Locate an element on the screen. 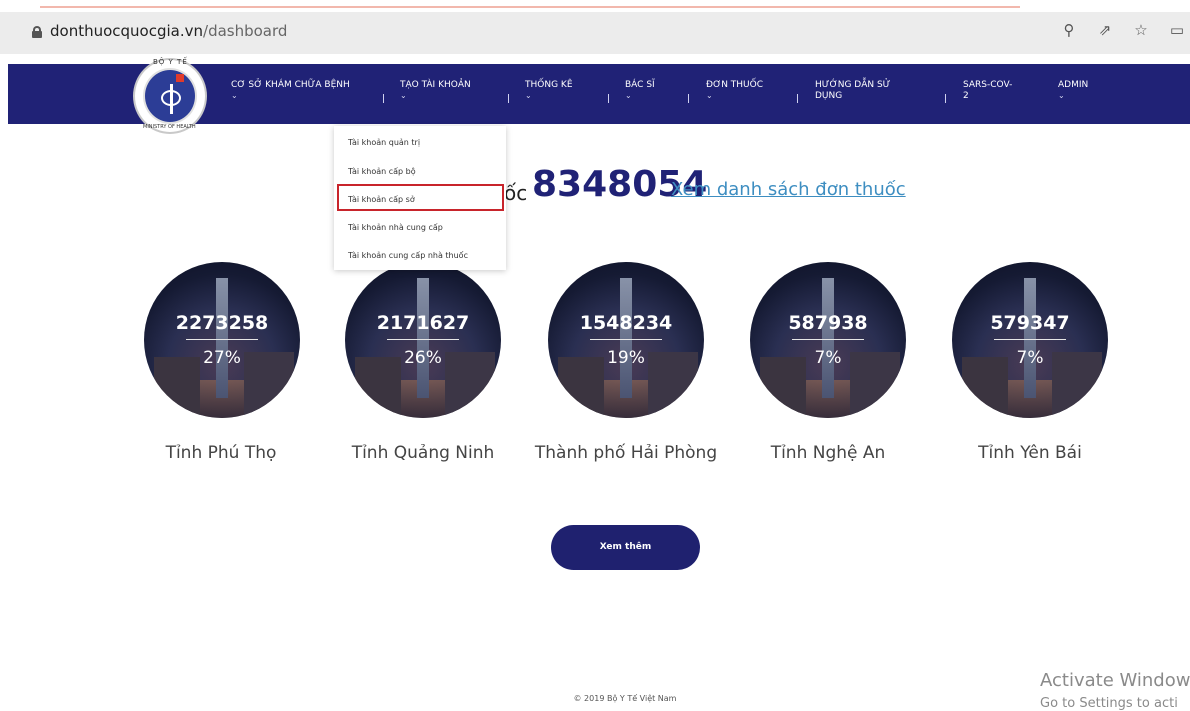  nav-item-huong-dan: HƯỚNG DẪN SỬ DỤNG is located at coordinates (852, 91).